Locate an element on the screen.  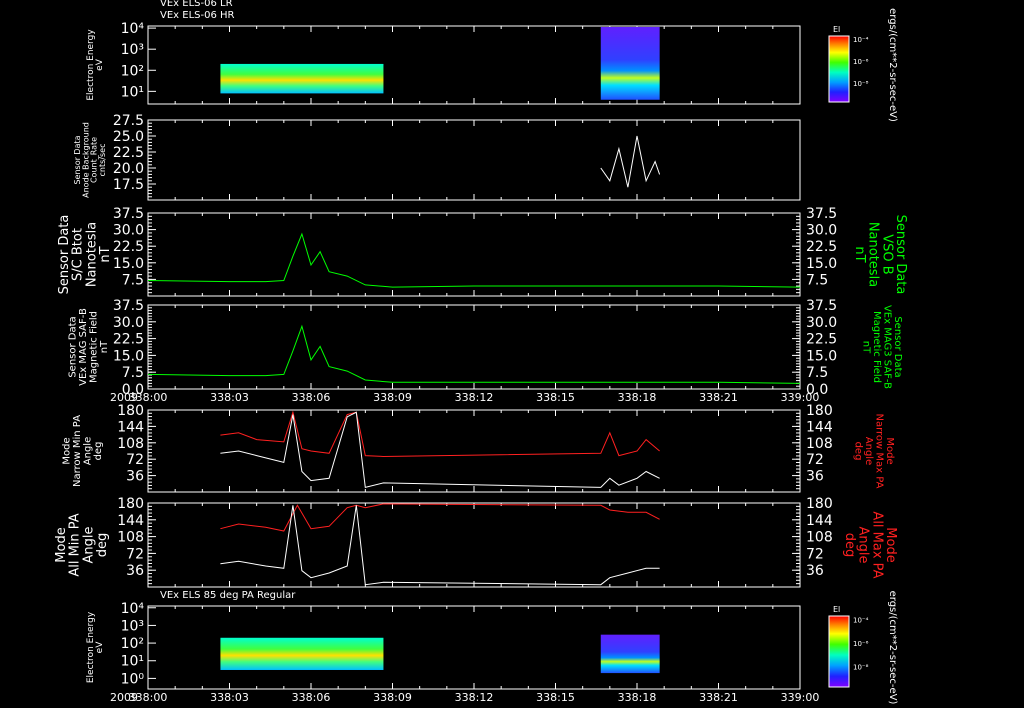
ylabel-btot: Sensor DataS/C BtotNanoteslanT is located at coordinates (85, 255).